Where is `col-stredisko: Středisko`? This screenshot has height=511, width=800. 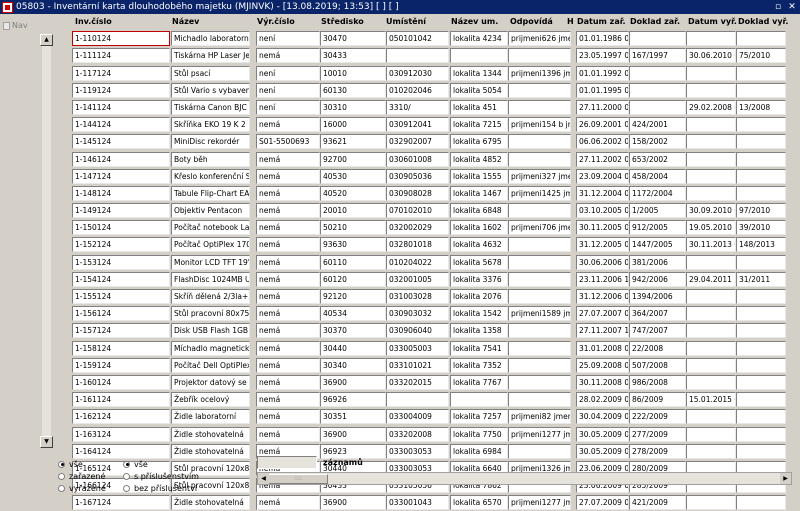 col-stredisko: Středisko is located at coordinates (342, 21).